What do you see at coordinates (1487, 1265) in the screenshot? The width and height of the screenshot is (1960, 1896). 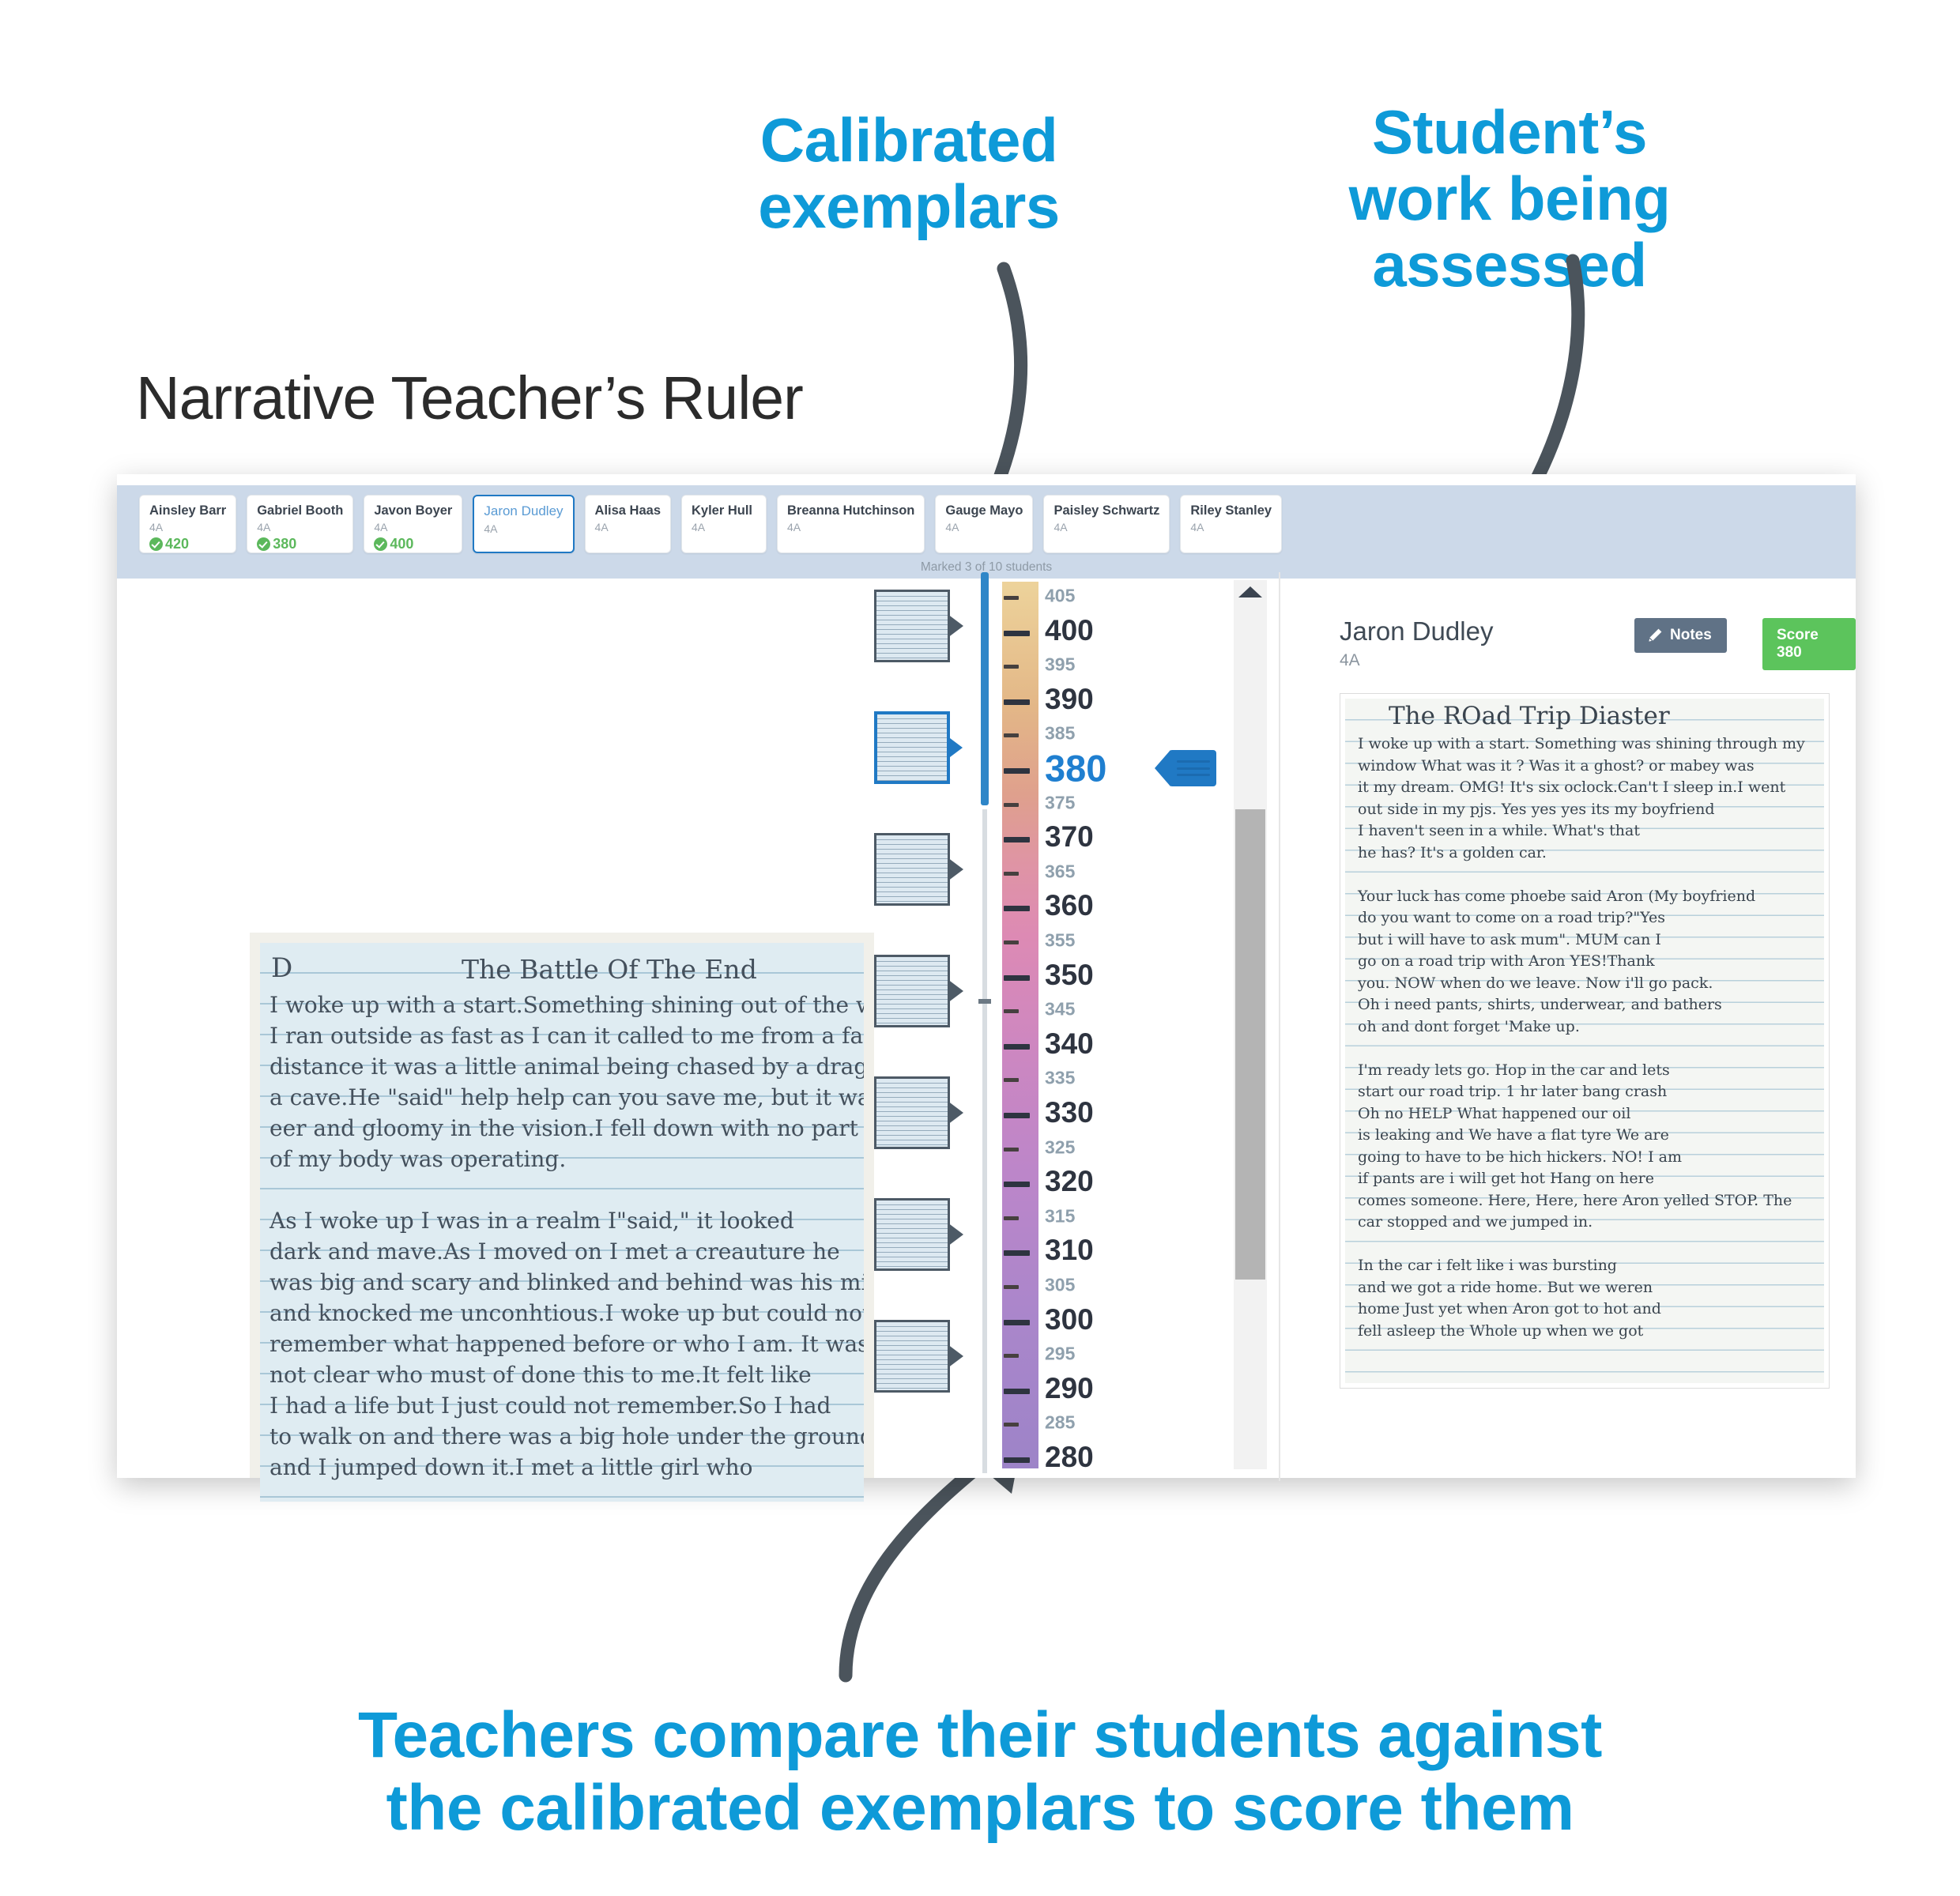 I see `student-doc-line: In the car i felt like i was bursting` at bounding box center [1487, 1265].